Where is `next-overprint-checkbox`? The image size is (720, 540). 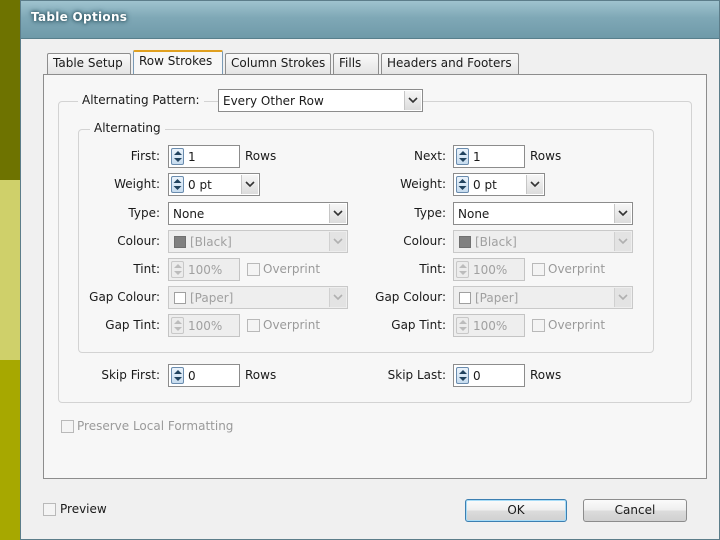 next-overprint-checkbox is located at coordinates (538, 269).